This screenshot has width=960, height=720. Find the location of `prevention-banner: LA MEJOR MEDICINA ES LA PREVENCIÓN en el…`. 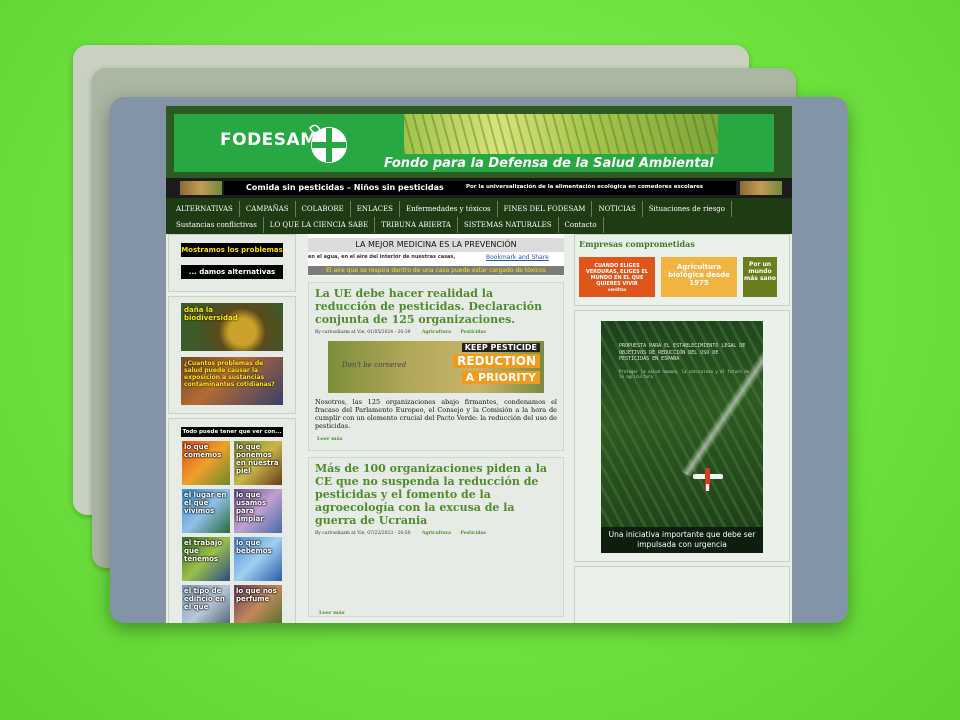

prevention-banner: LA MEJOR MEDICINA ES LA PREVENCIÓN en el… is located at coordinates (436, 255).